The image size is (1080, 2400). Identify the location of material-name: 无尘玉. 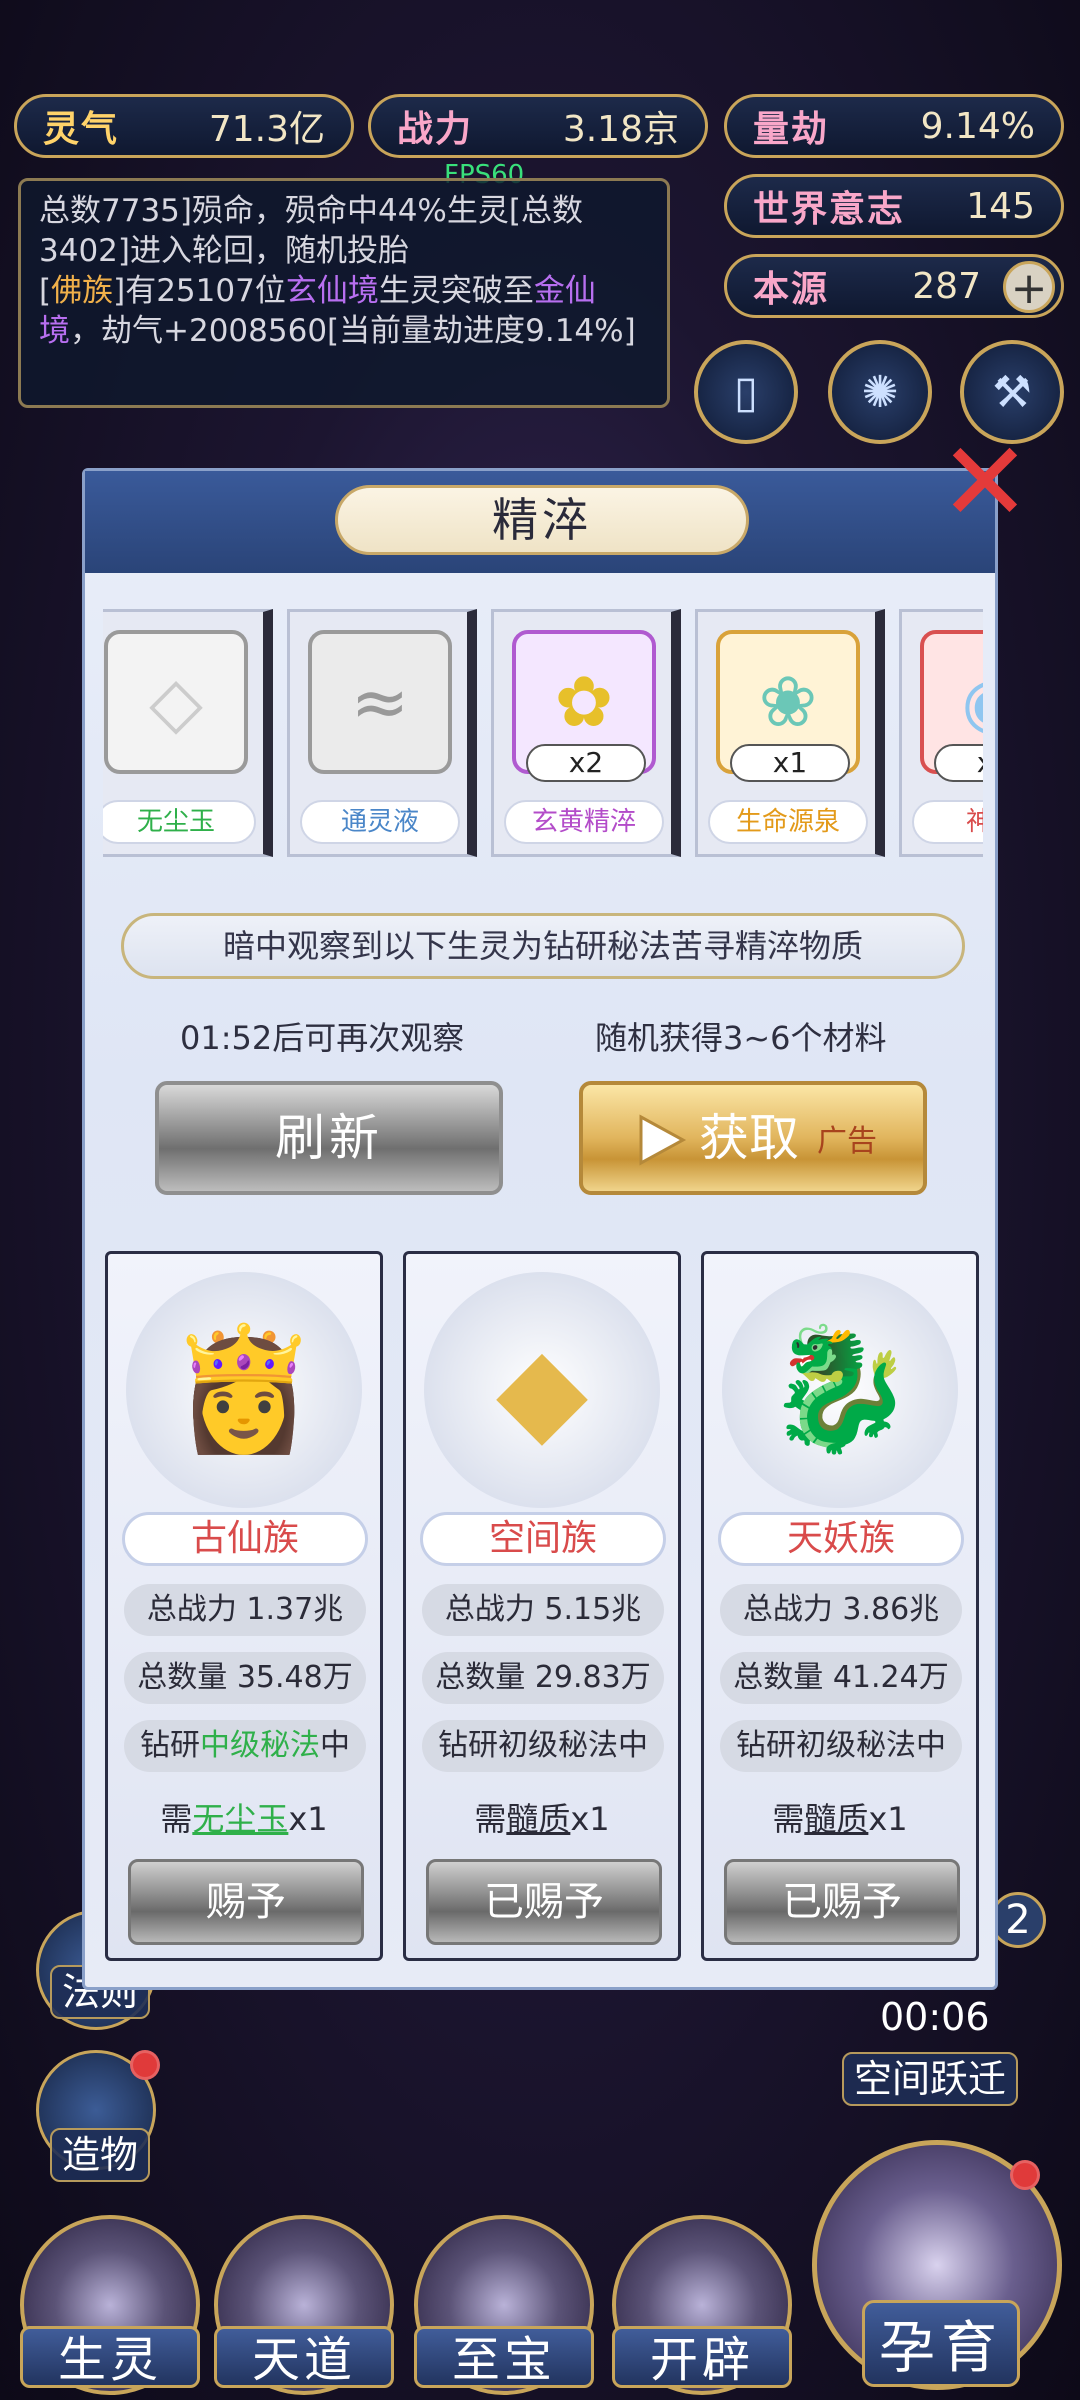
(179, 822).